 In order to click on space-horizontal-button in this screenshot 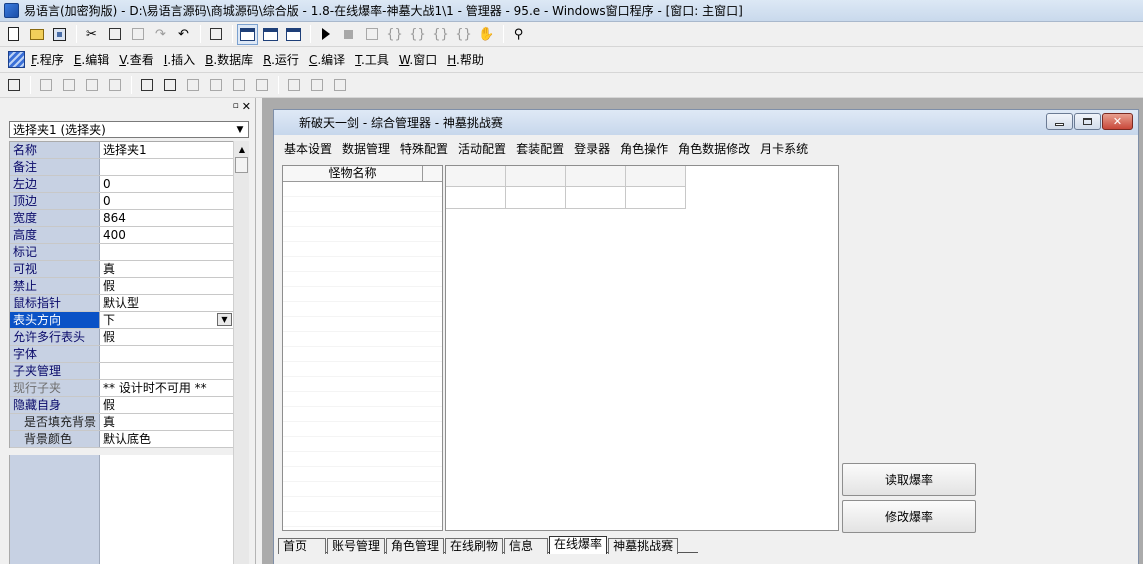, I will do `click(192, 85)`.